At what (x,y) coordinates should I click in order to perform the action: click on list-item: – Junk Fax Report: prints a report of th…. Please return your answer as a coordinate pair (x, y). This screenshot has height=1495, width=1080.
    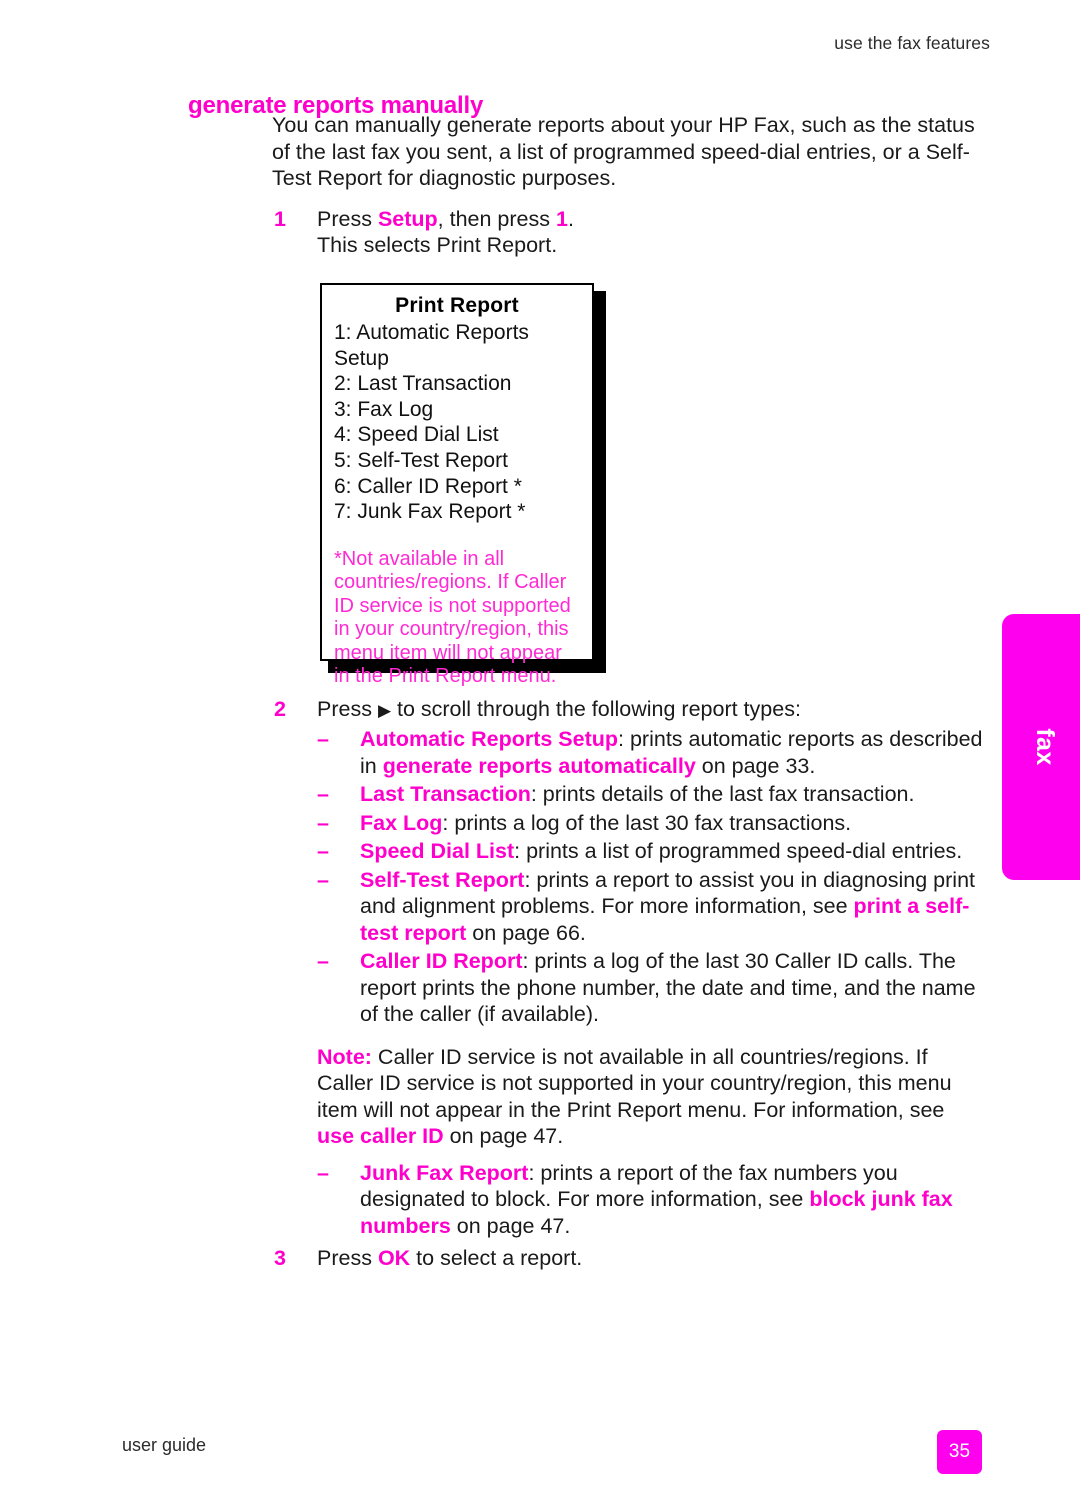
    Looking at the image, I should click on (652, 1200).